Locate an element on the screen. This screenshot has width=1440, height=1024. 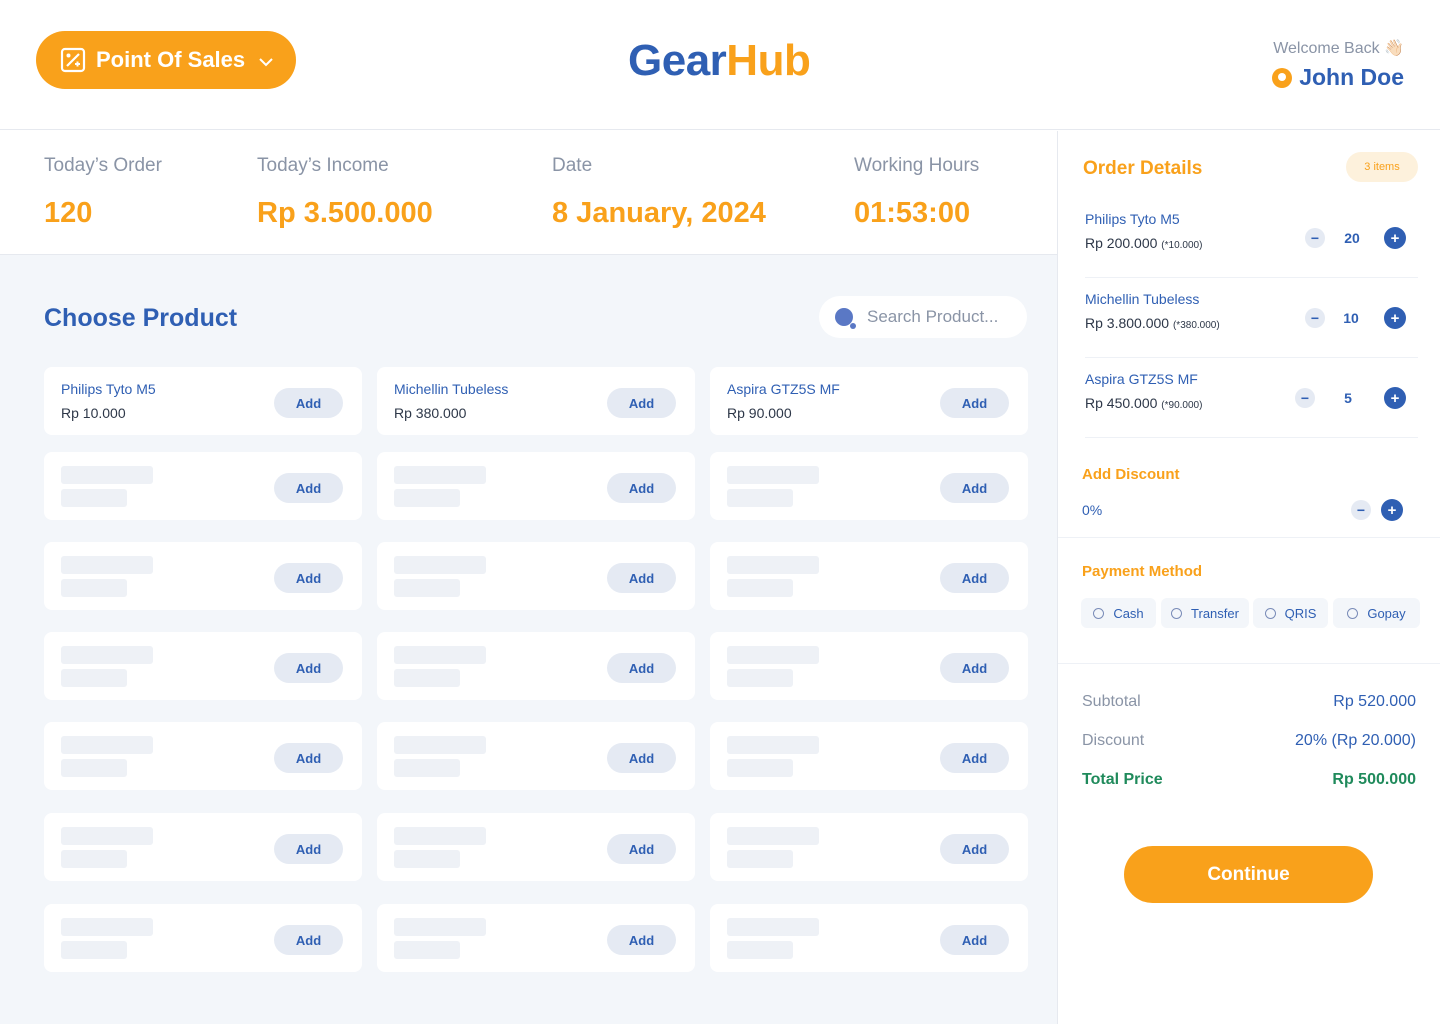
subtotal-label: Subtotal is located at coordinates (1111, 701).